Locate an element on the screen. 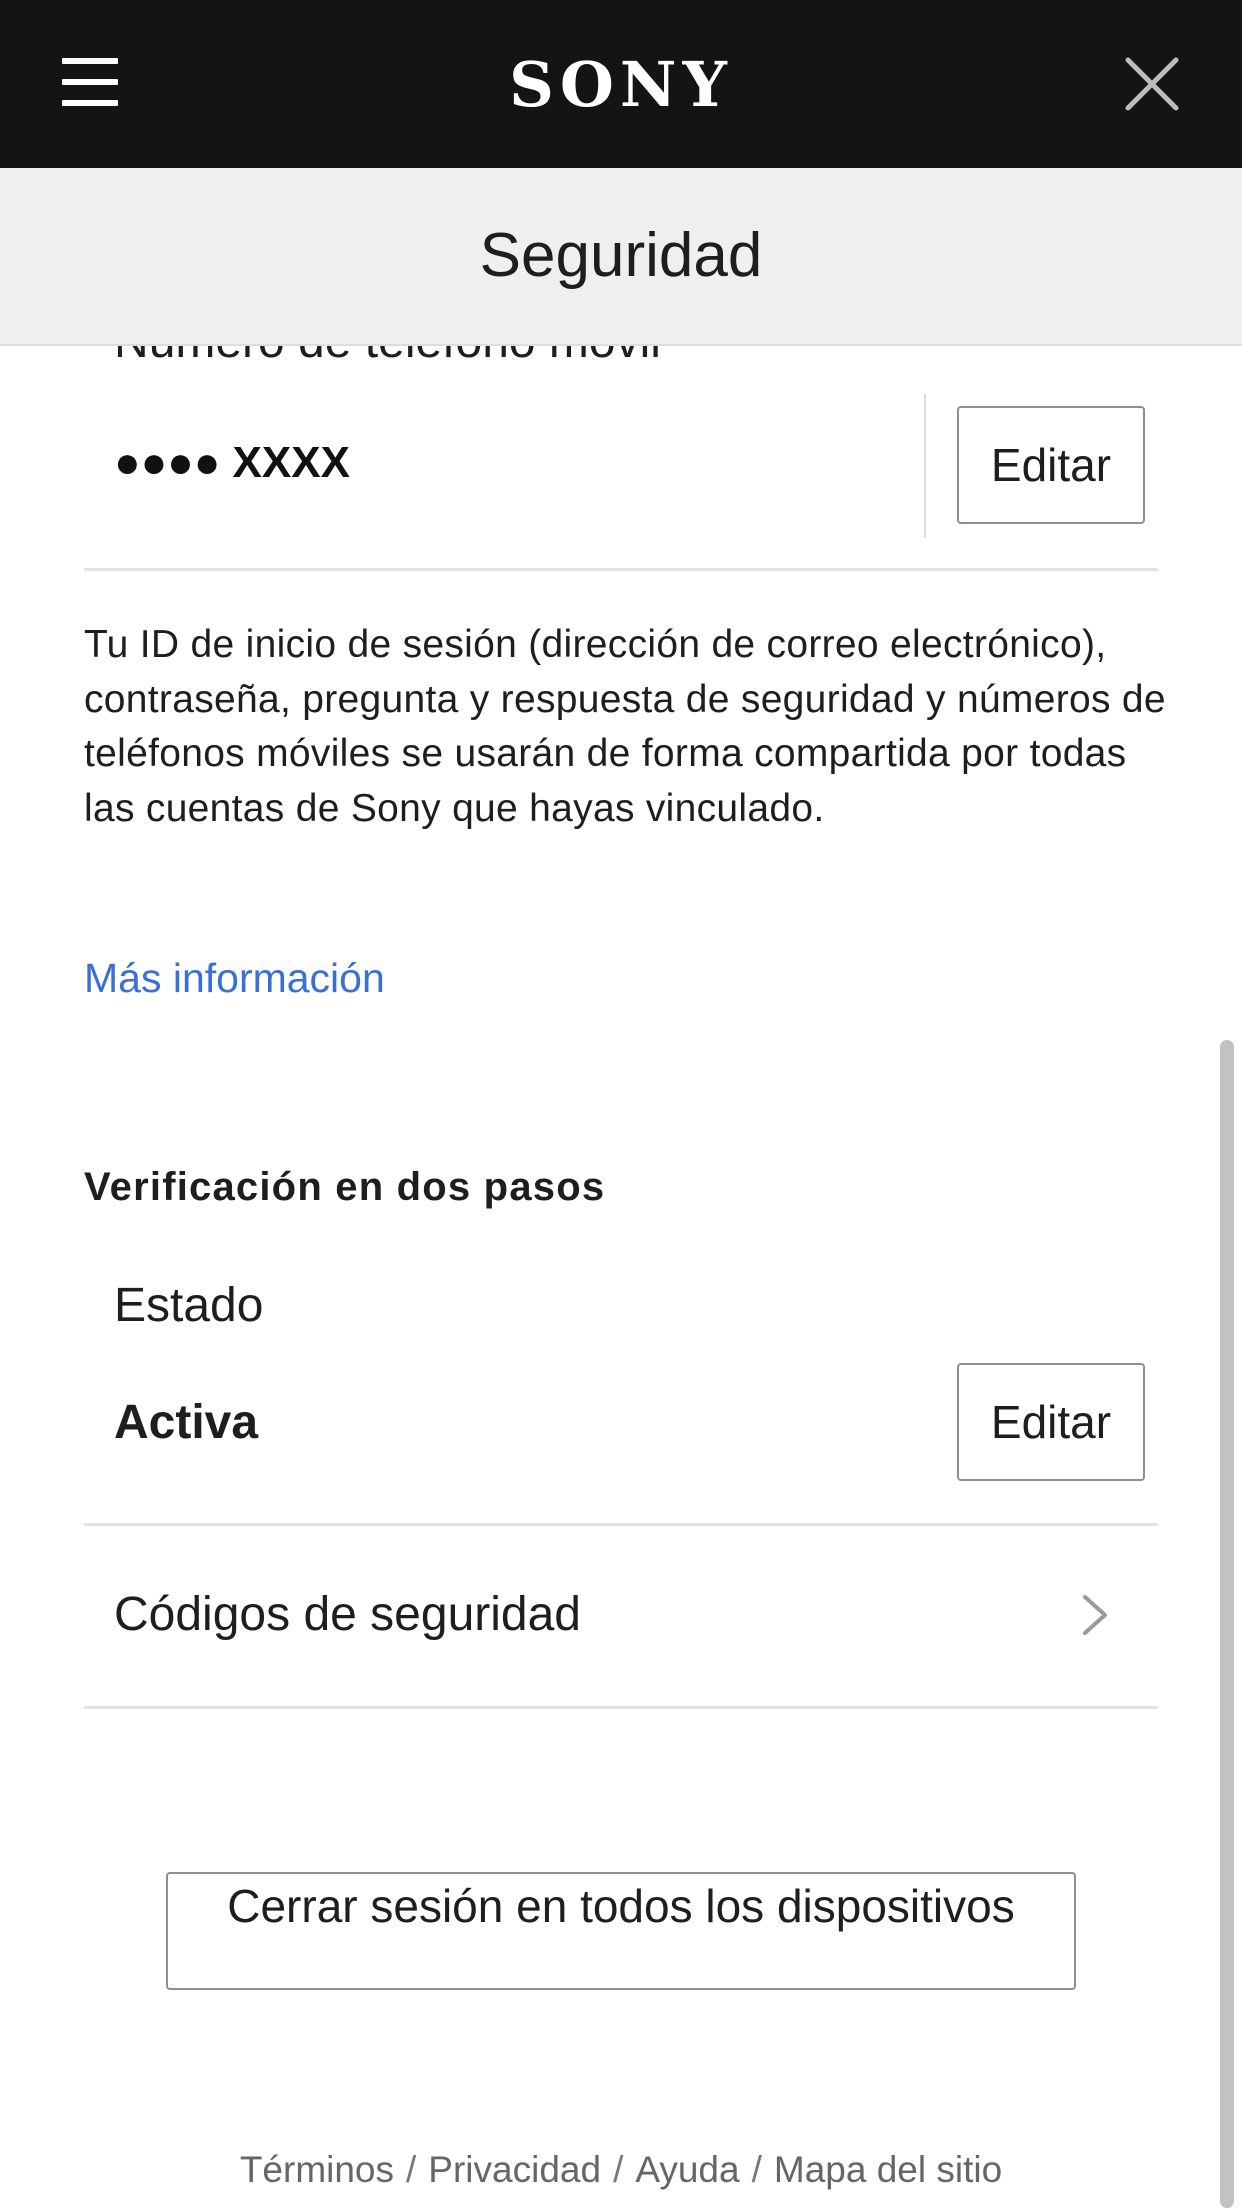  page-title-bar: Seguridad is located at coordinates (621, 257).